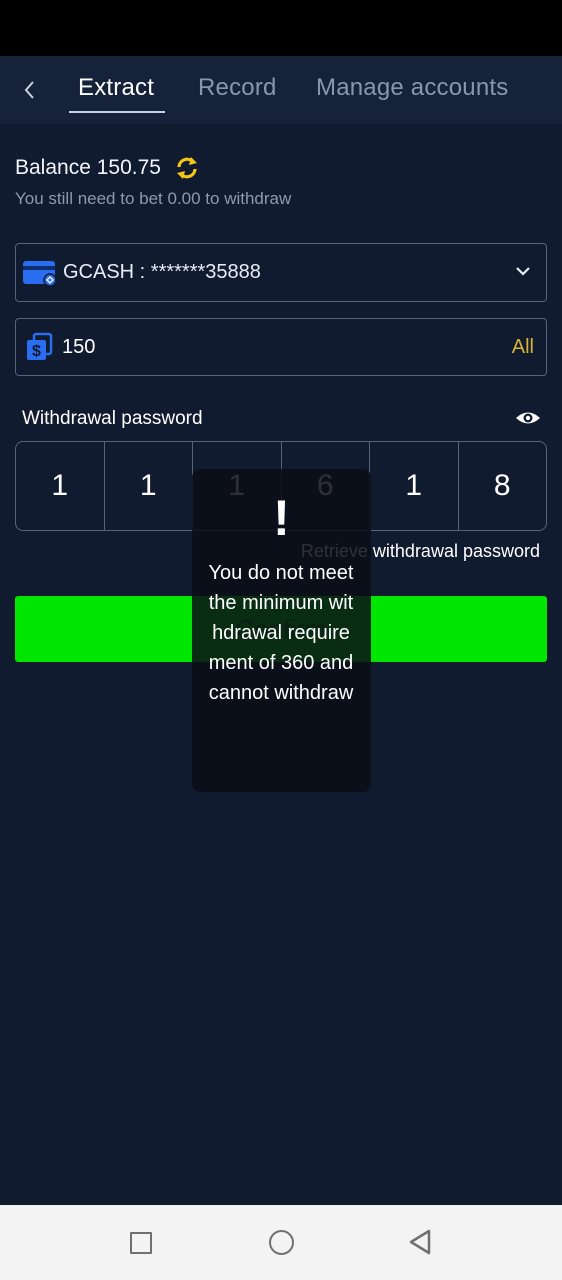 The width and height of the screenshot is (562, 1280). What do you see at coordinates (237, 88) in the screenshot?
I see `tab-record: Record` at bounding box center [237, 88].